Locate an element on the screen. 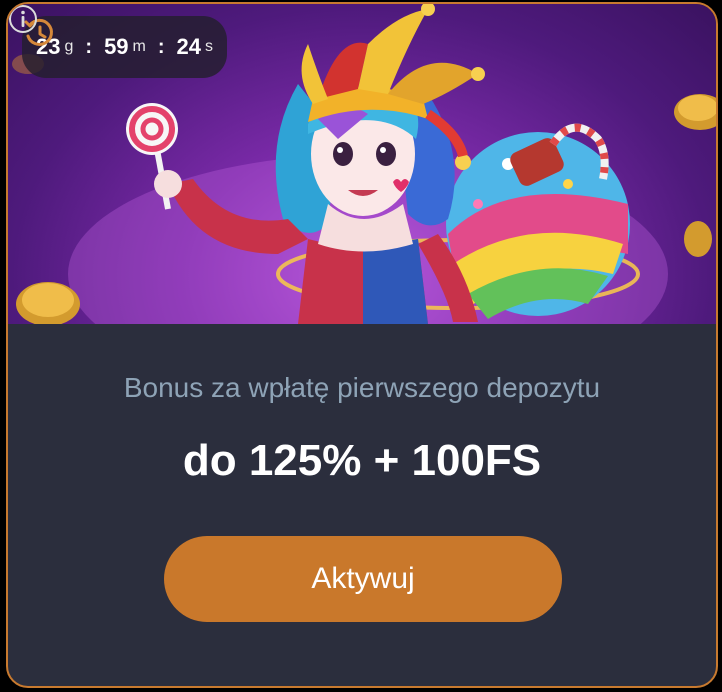 This screenshot has height=692, width=722. activate-button: Aktywuj is located at coordinates (363, 579).